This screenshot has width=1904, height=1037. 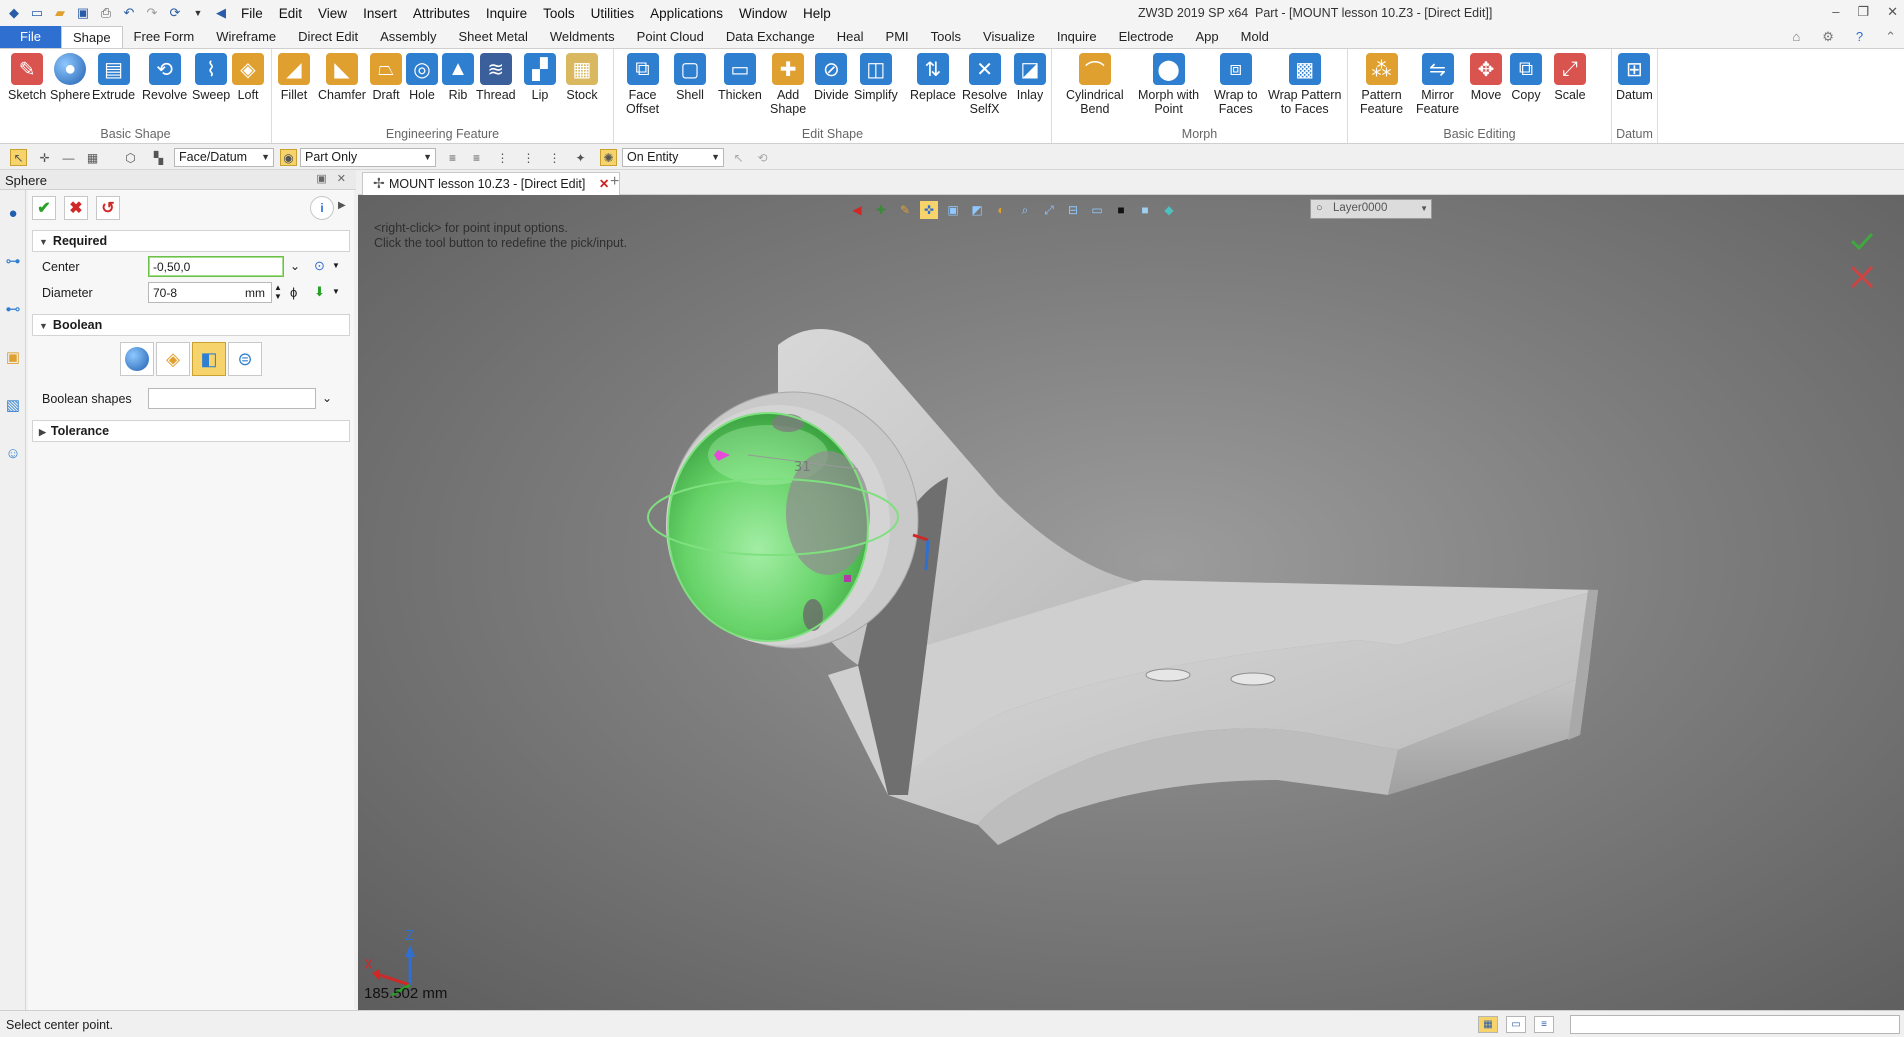 What do you see at coordinates (491, 183) in the screenshot?
I see `document-tab: ✢ MOUNT lesson 10.Z3 - [Direct Edit] ✕` at bounding box center [491, 183].